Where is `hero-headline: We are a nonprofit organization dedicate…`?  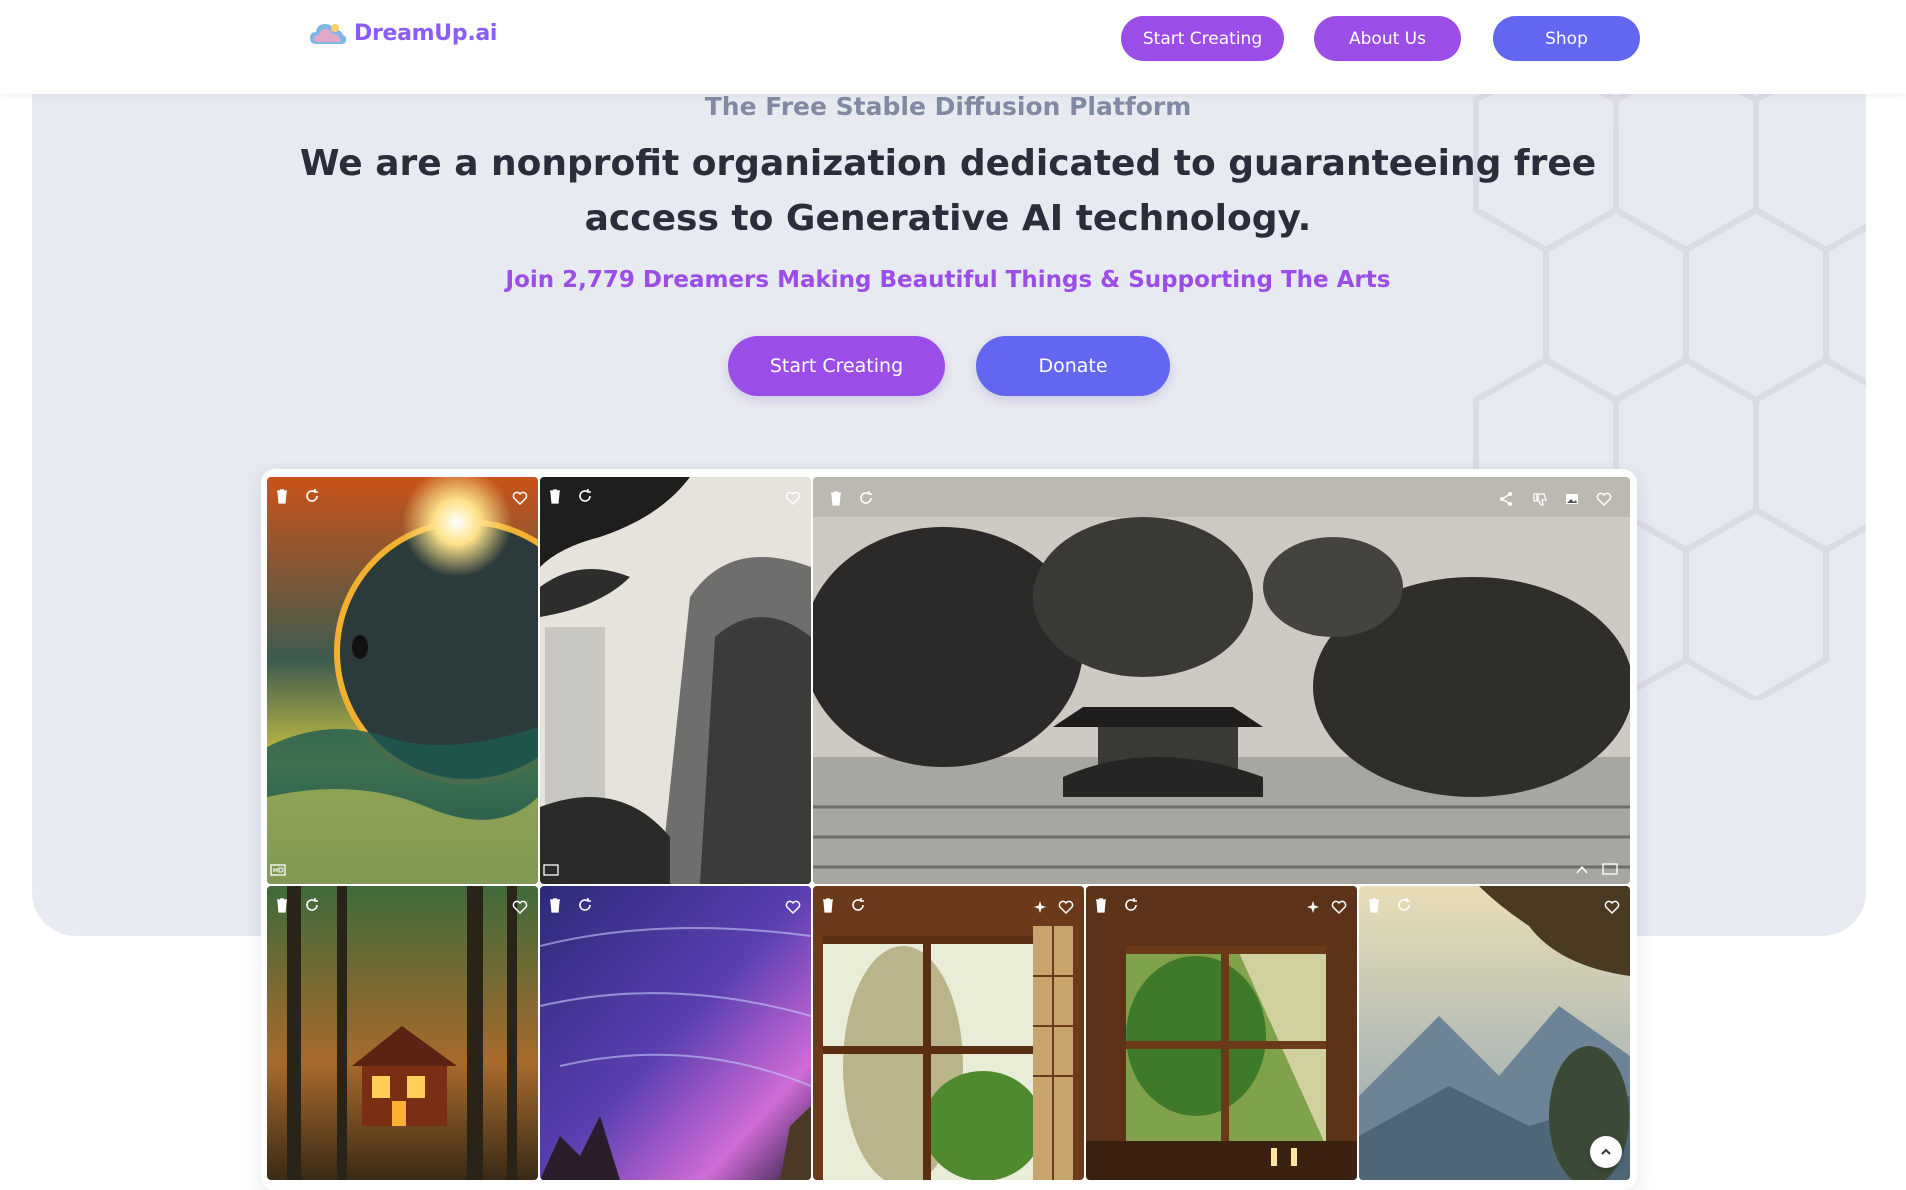 hero-headline: We are a nonprofit organization dedicate… is located at coordinates (948, 191).